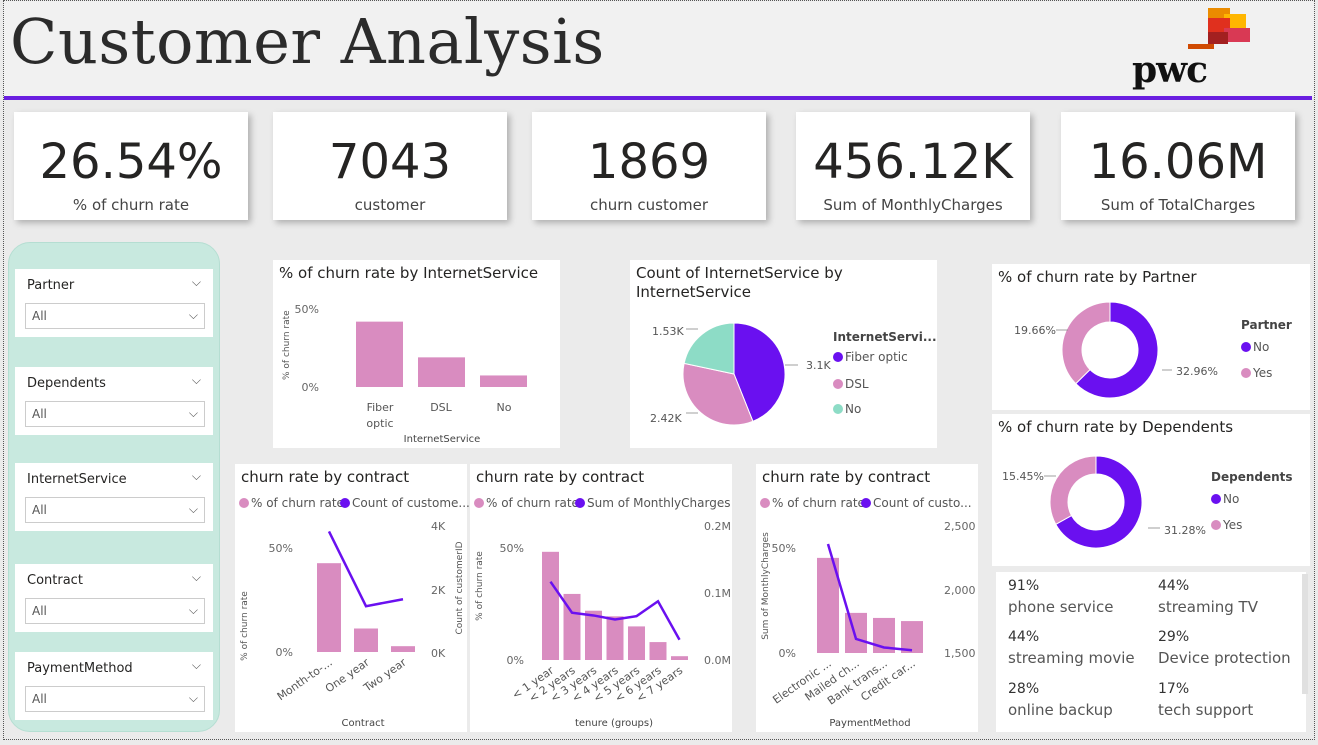 The image size is (1318, 745). I want to click on slicer-partner: Partner ⌵ All ⌵, so click(114, 303).